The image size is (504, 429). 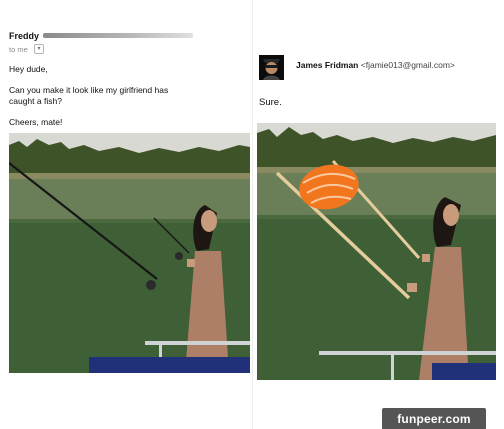 What do you see at coordinates (24, 36) in the screenshot?
I see `sender-name: Freddy` at bounding box center [24, 36].